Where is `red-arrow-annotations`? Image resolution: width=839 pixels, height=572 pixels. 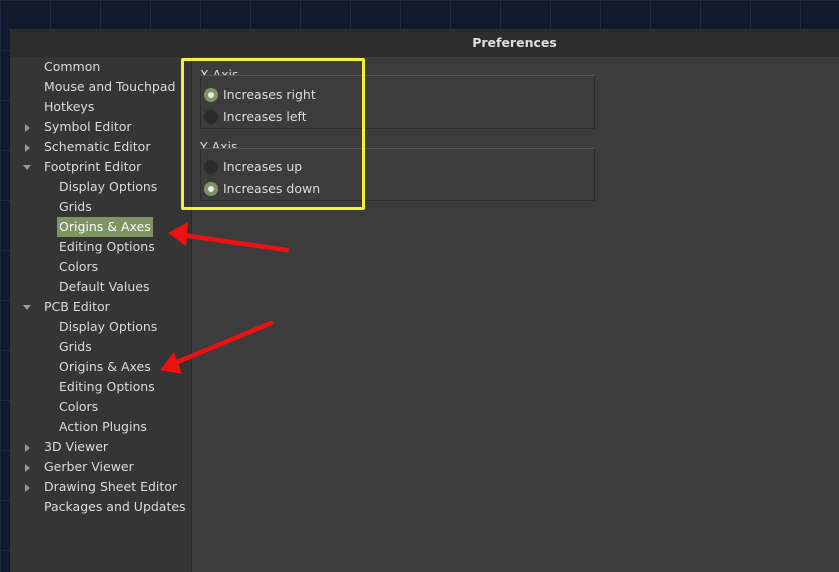 red-arrow-annotations is located at coordinates (225, 298).